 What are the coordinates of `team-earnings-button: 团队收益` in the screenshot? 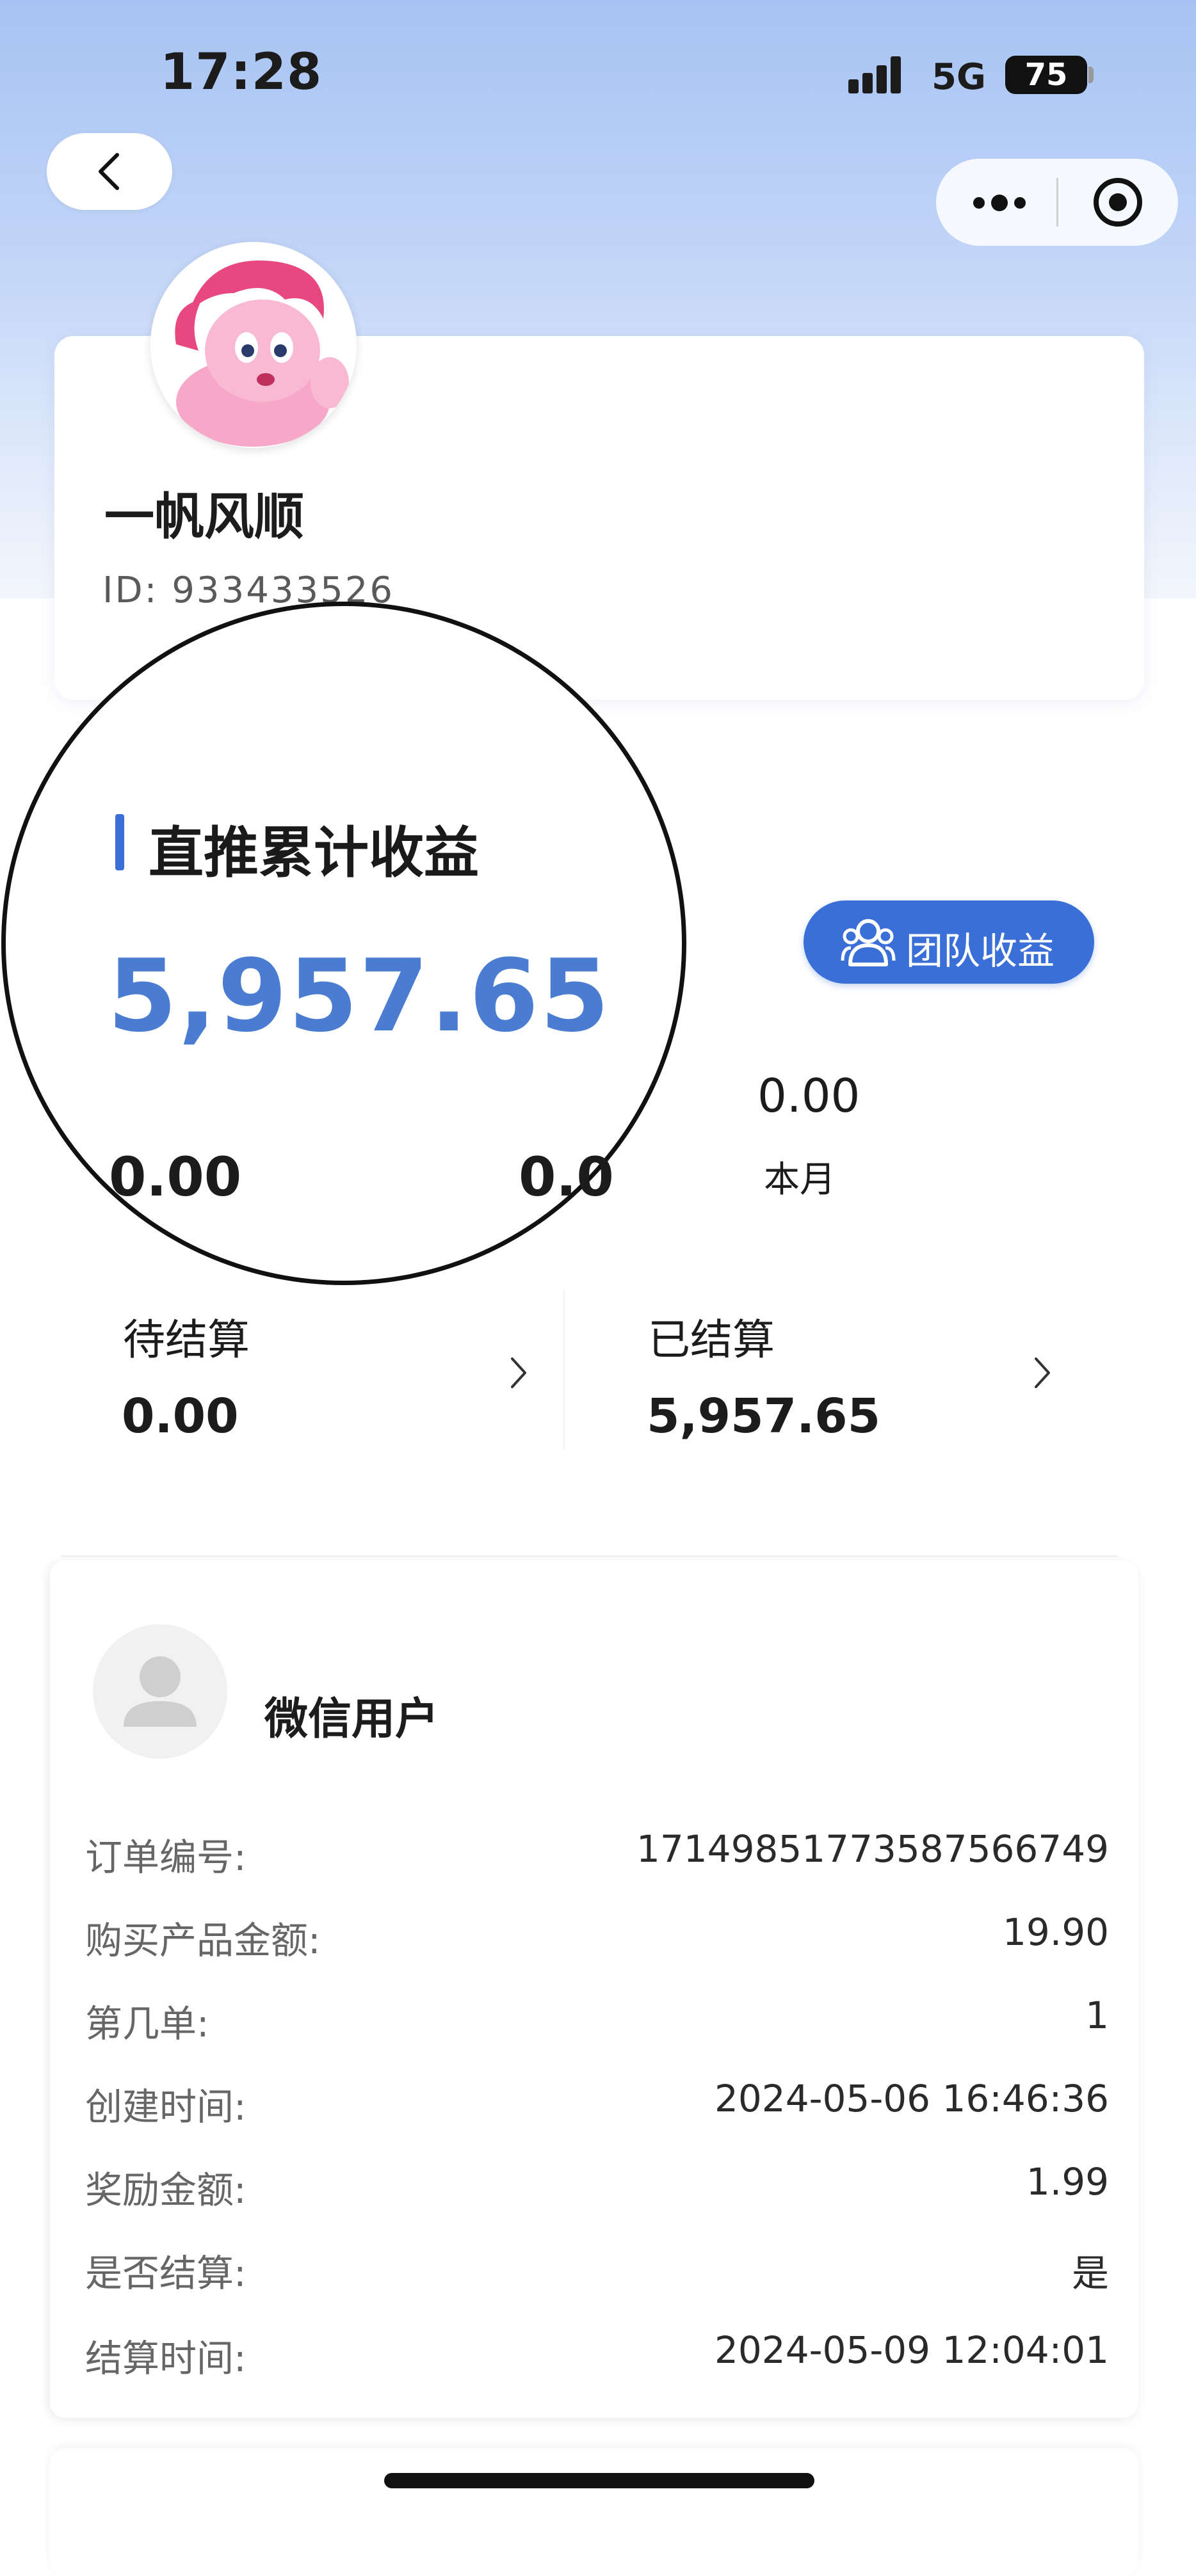 It's located at (949, 942).